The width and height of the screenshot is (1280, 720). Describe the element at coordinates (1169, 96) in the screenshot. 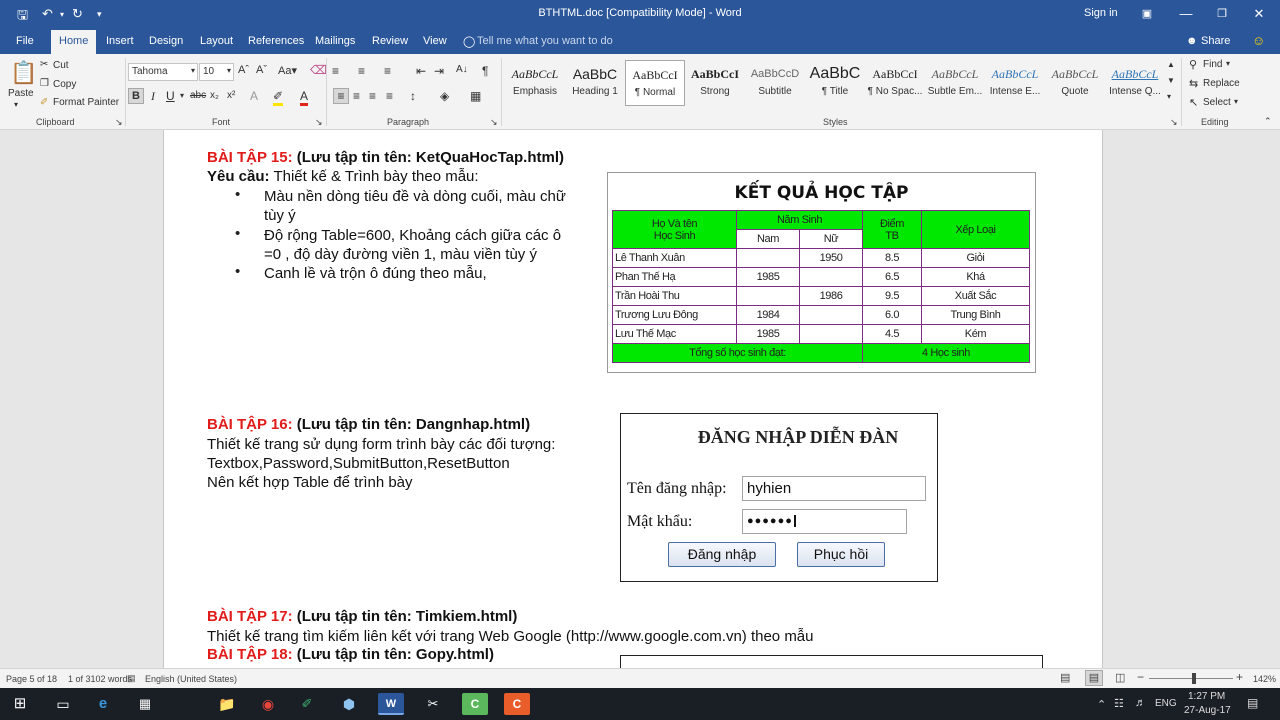

I see `styles-more-icon: ▾` at that location.